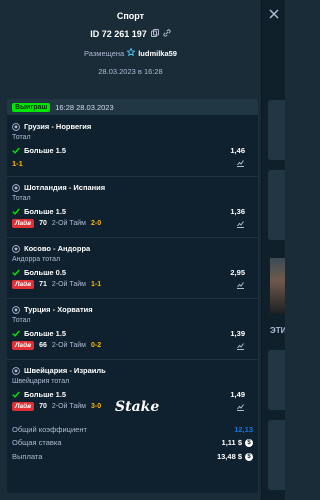 This screenshot has width=320, height=500. I want to click on total-odds-value: 12,13, so click(243, 429).